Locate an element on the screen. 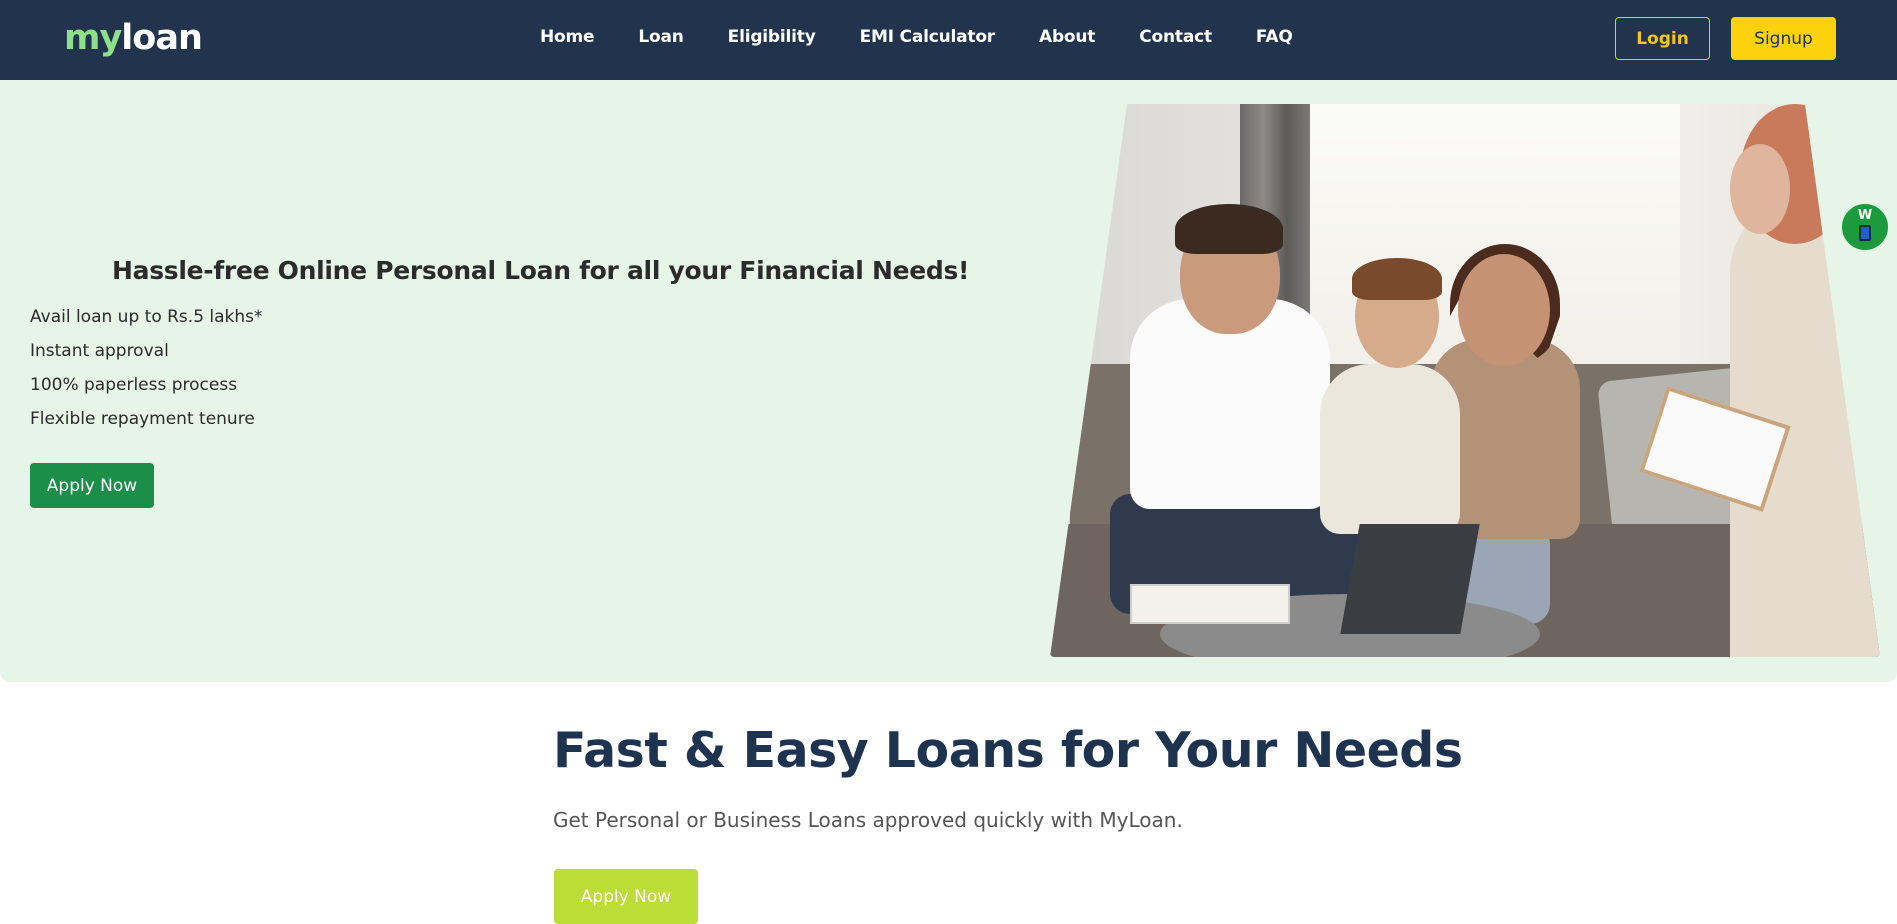 The image size is (1897, 924). section-title: Fast & Easy Loans for Your Needs is located at coordinates (1008, 750).